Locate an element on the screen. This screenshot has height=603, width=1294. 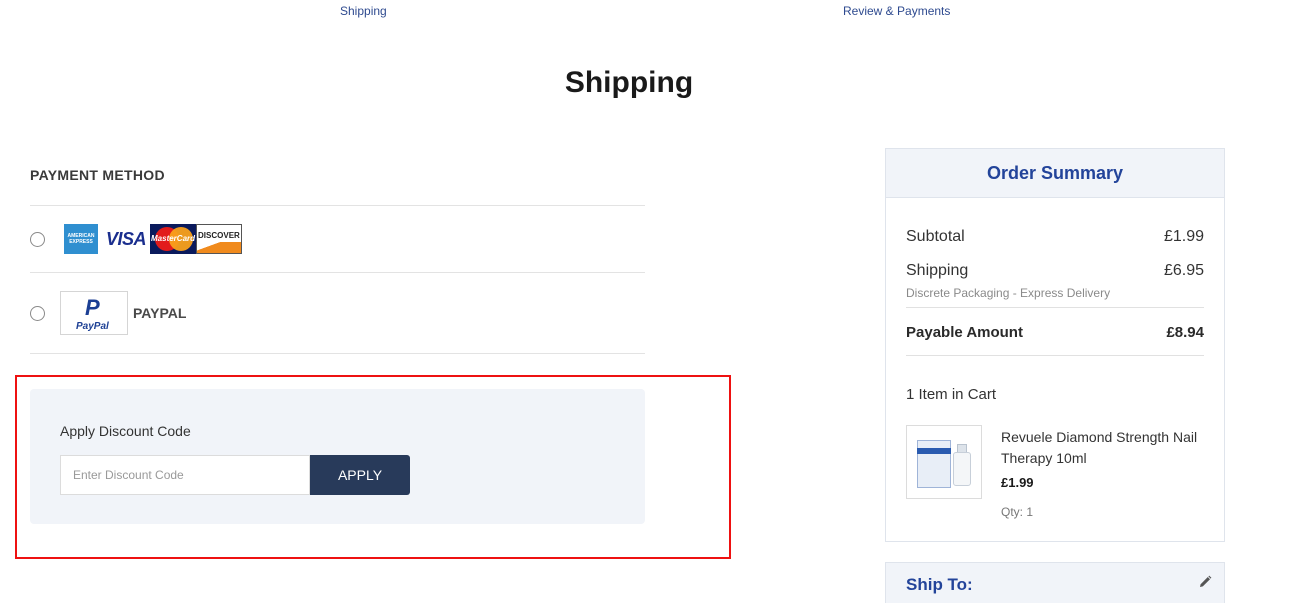
page-title: Shipping is located at coordinates (629, 82).